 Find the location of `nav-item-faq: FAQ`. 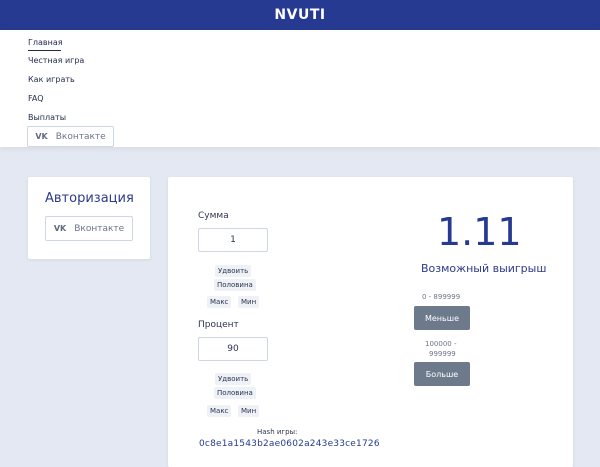

nav-item-faq: FAQ is located at coordinates (36, 98).